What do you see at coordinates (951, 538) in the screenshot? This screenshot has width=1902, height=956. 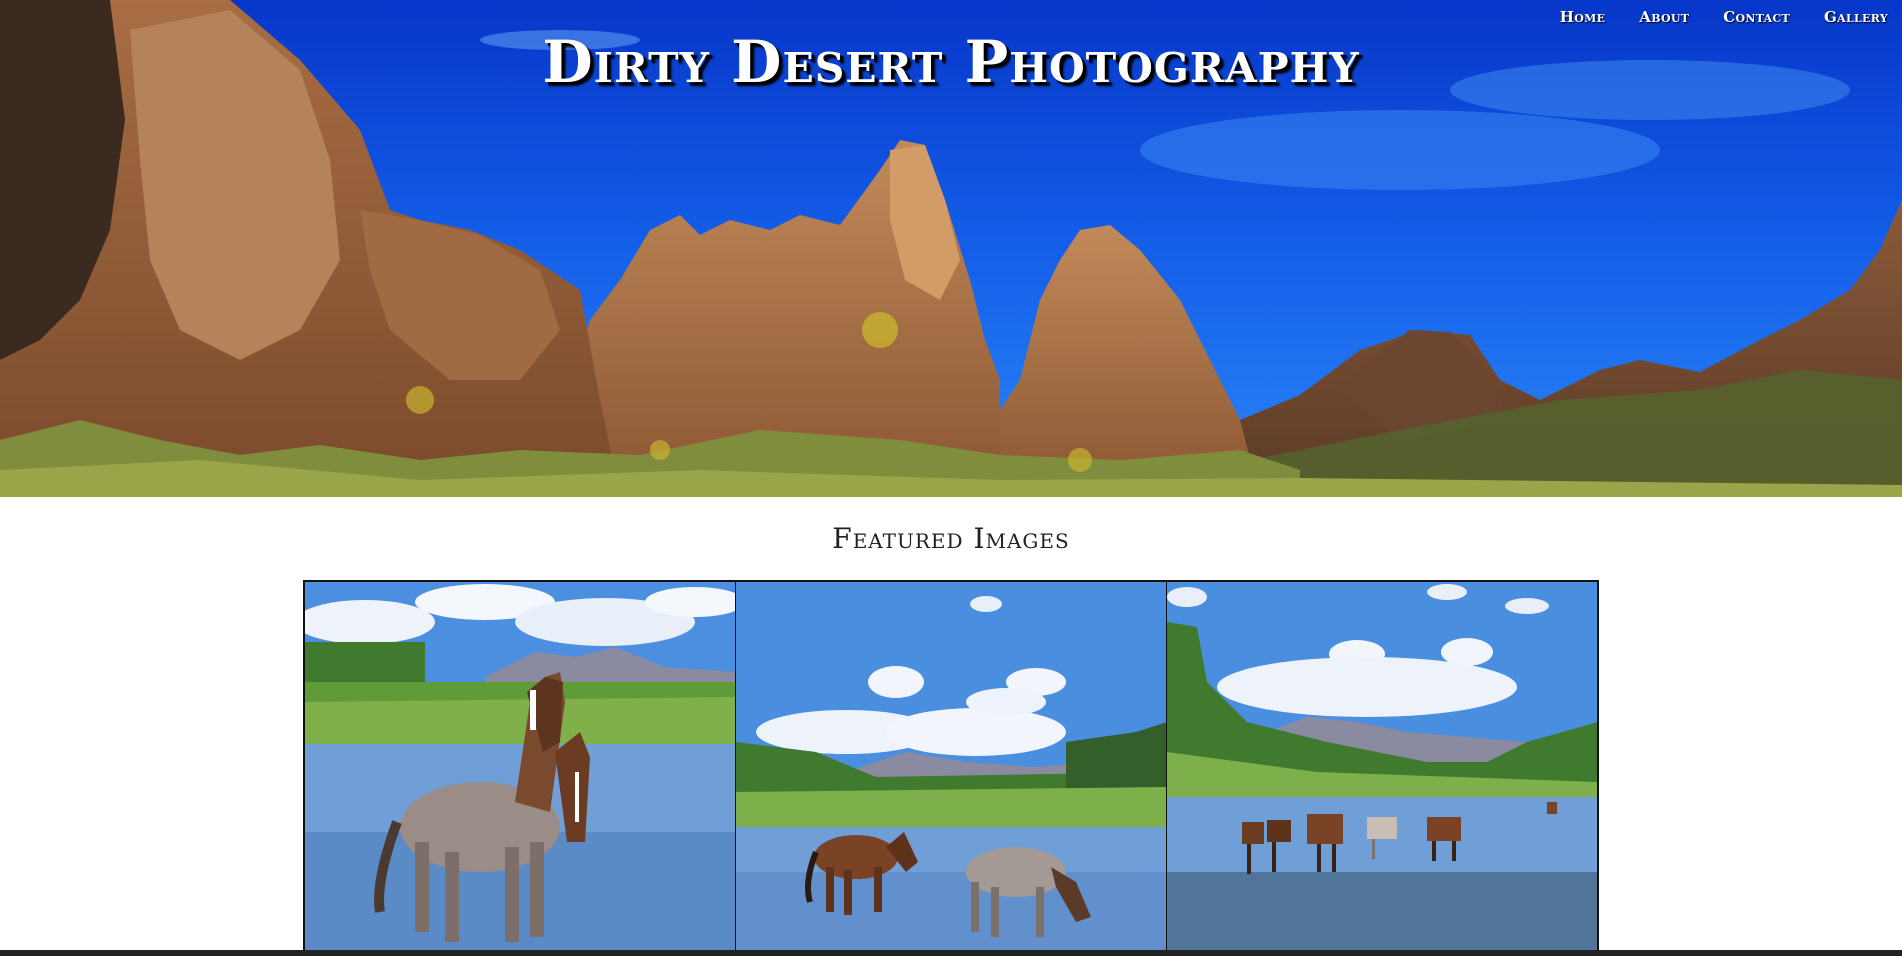 I see `featured-images-heading: Featured Images` at bounding box center [951, 538].